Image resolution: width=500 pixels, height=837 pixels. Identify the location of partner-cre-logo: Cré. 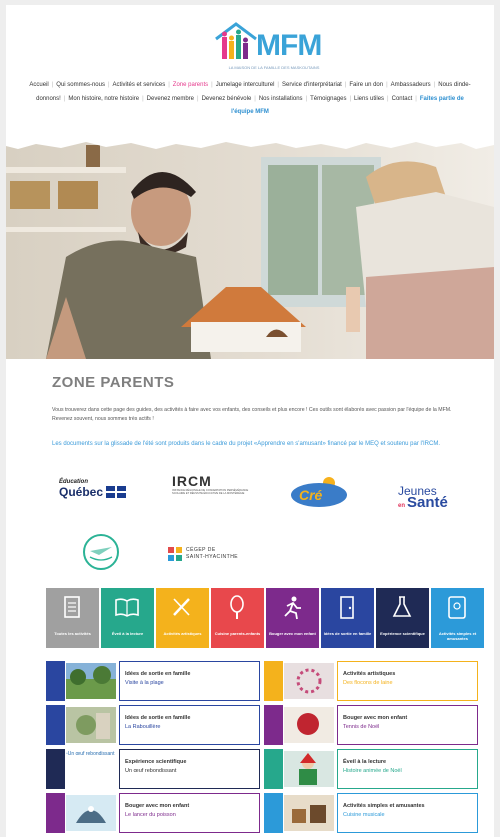
(319, 491).